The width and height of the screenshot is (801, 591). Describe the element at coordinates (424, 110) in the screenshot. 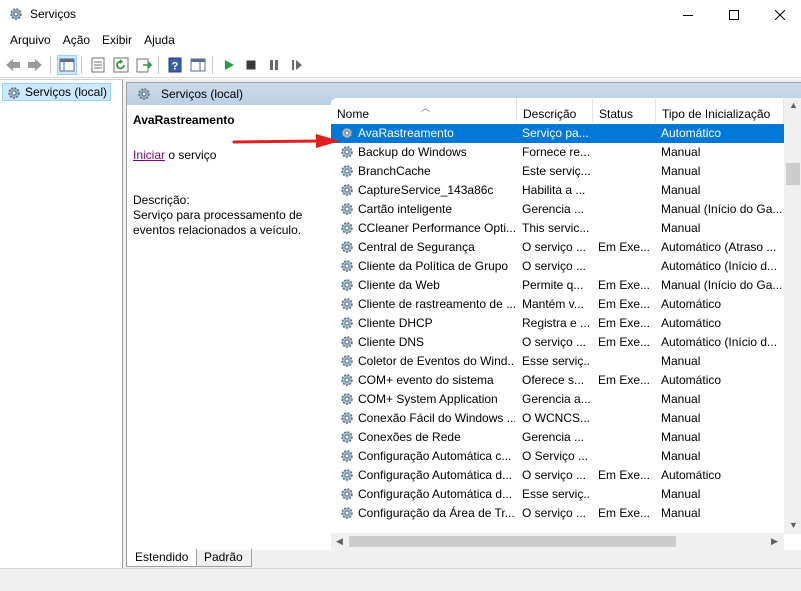

I see `column-header-name: ︿ Nome` at that location.